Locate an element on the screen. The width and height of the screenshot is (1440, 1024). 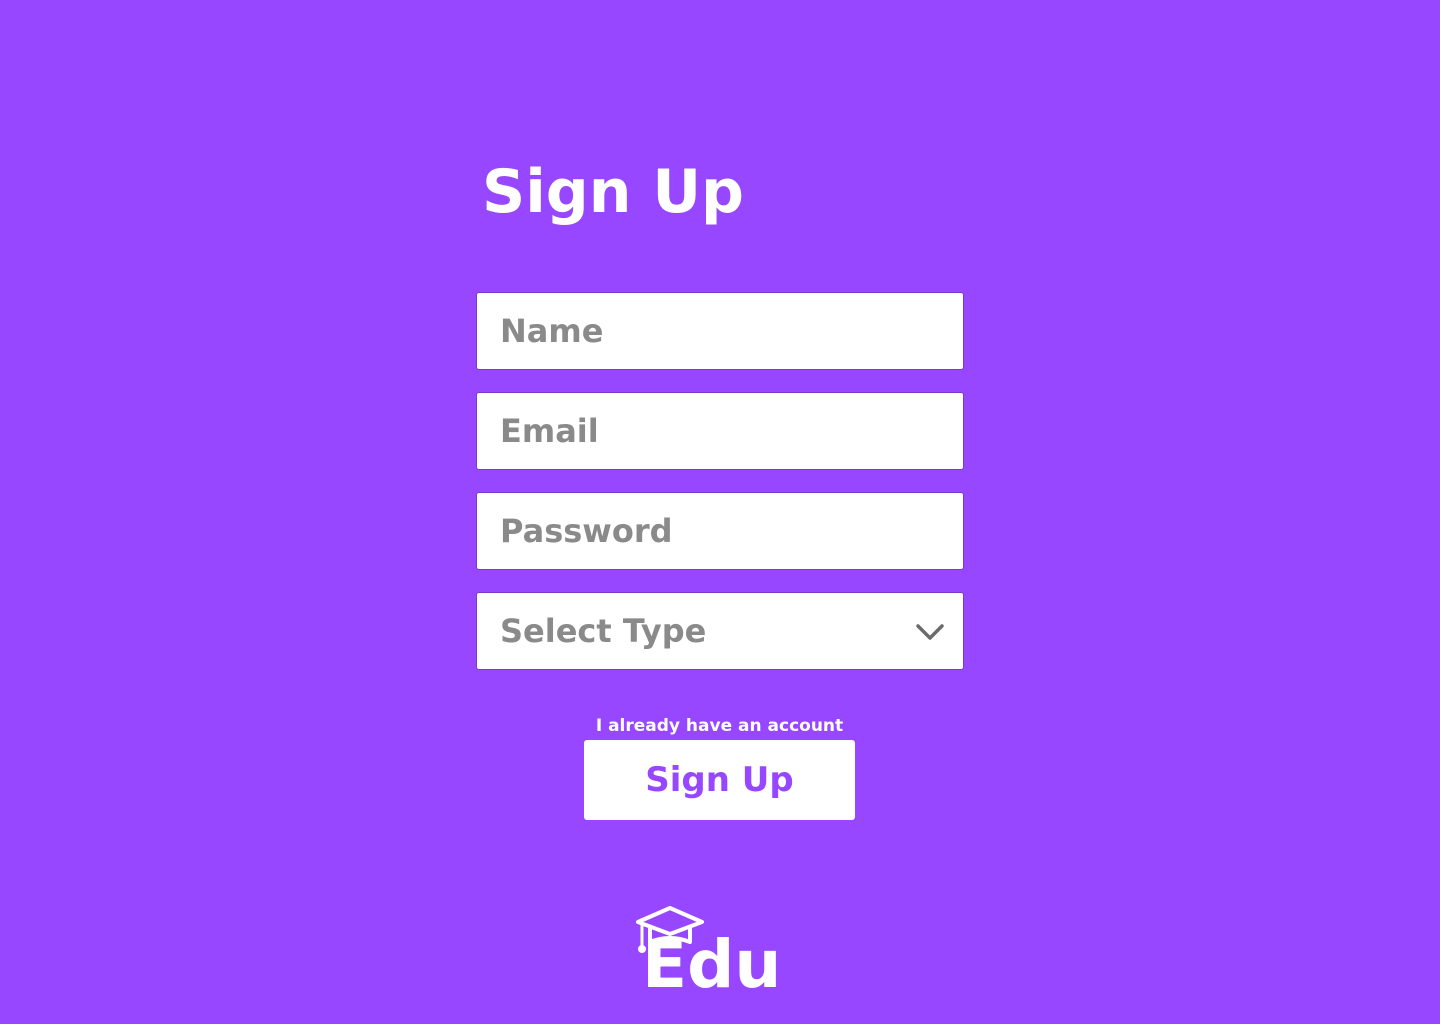
brand-logo: Edu is located at coordinates (713, 955).